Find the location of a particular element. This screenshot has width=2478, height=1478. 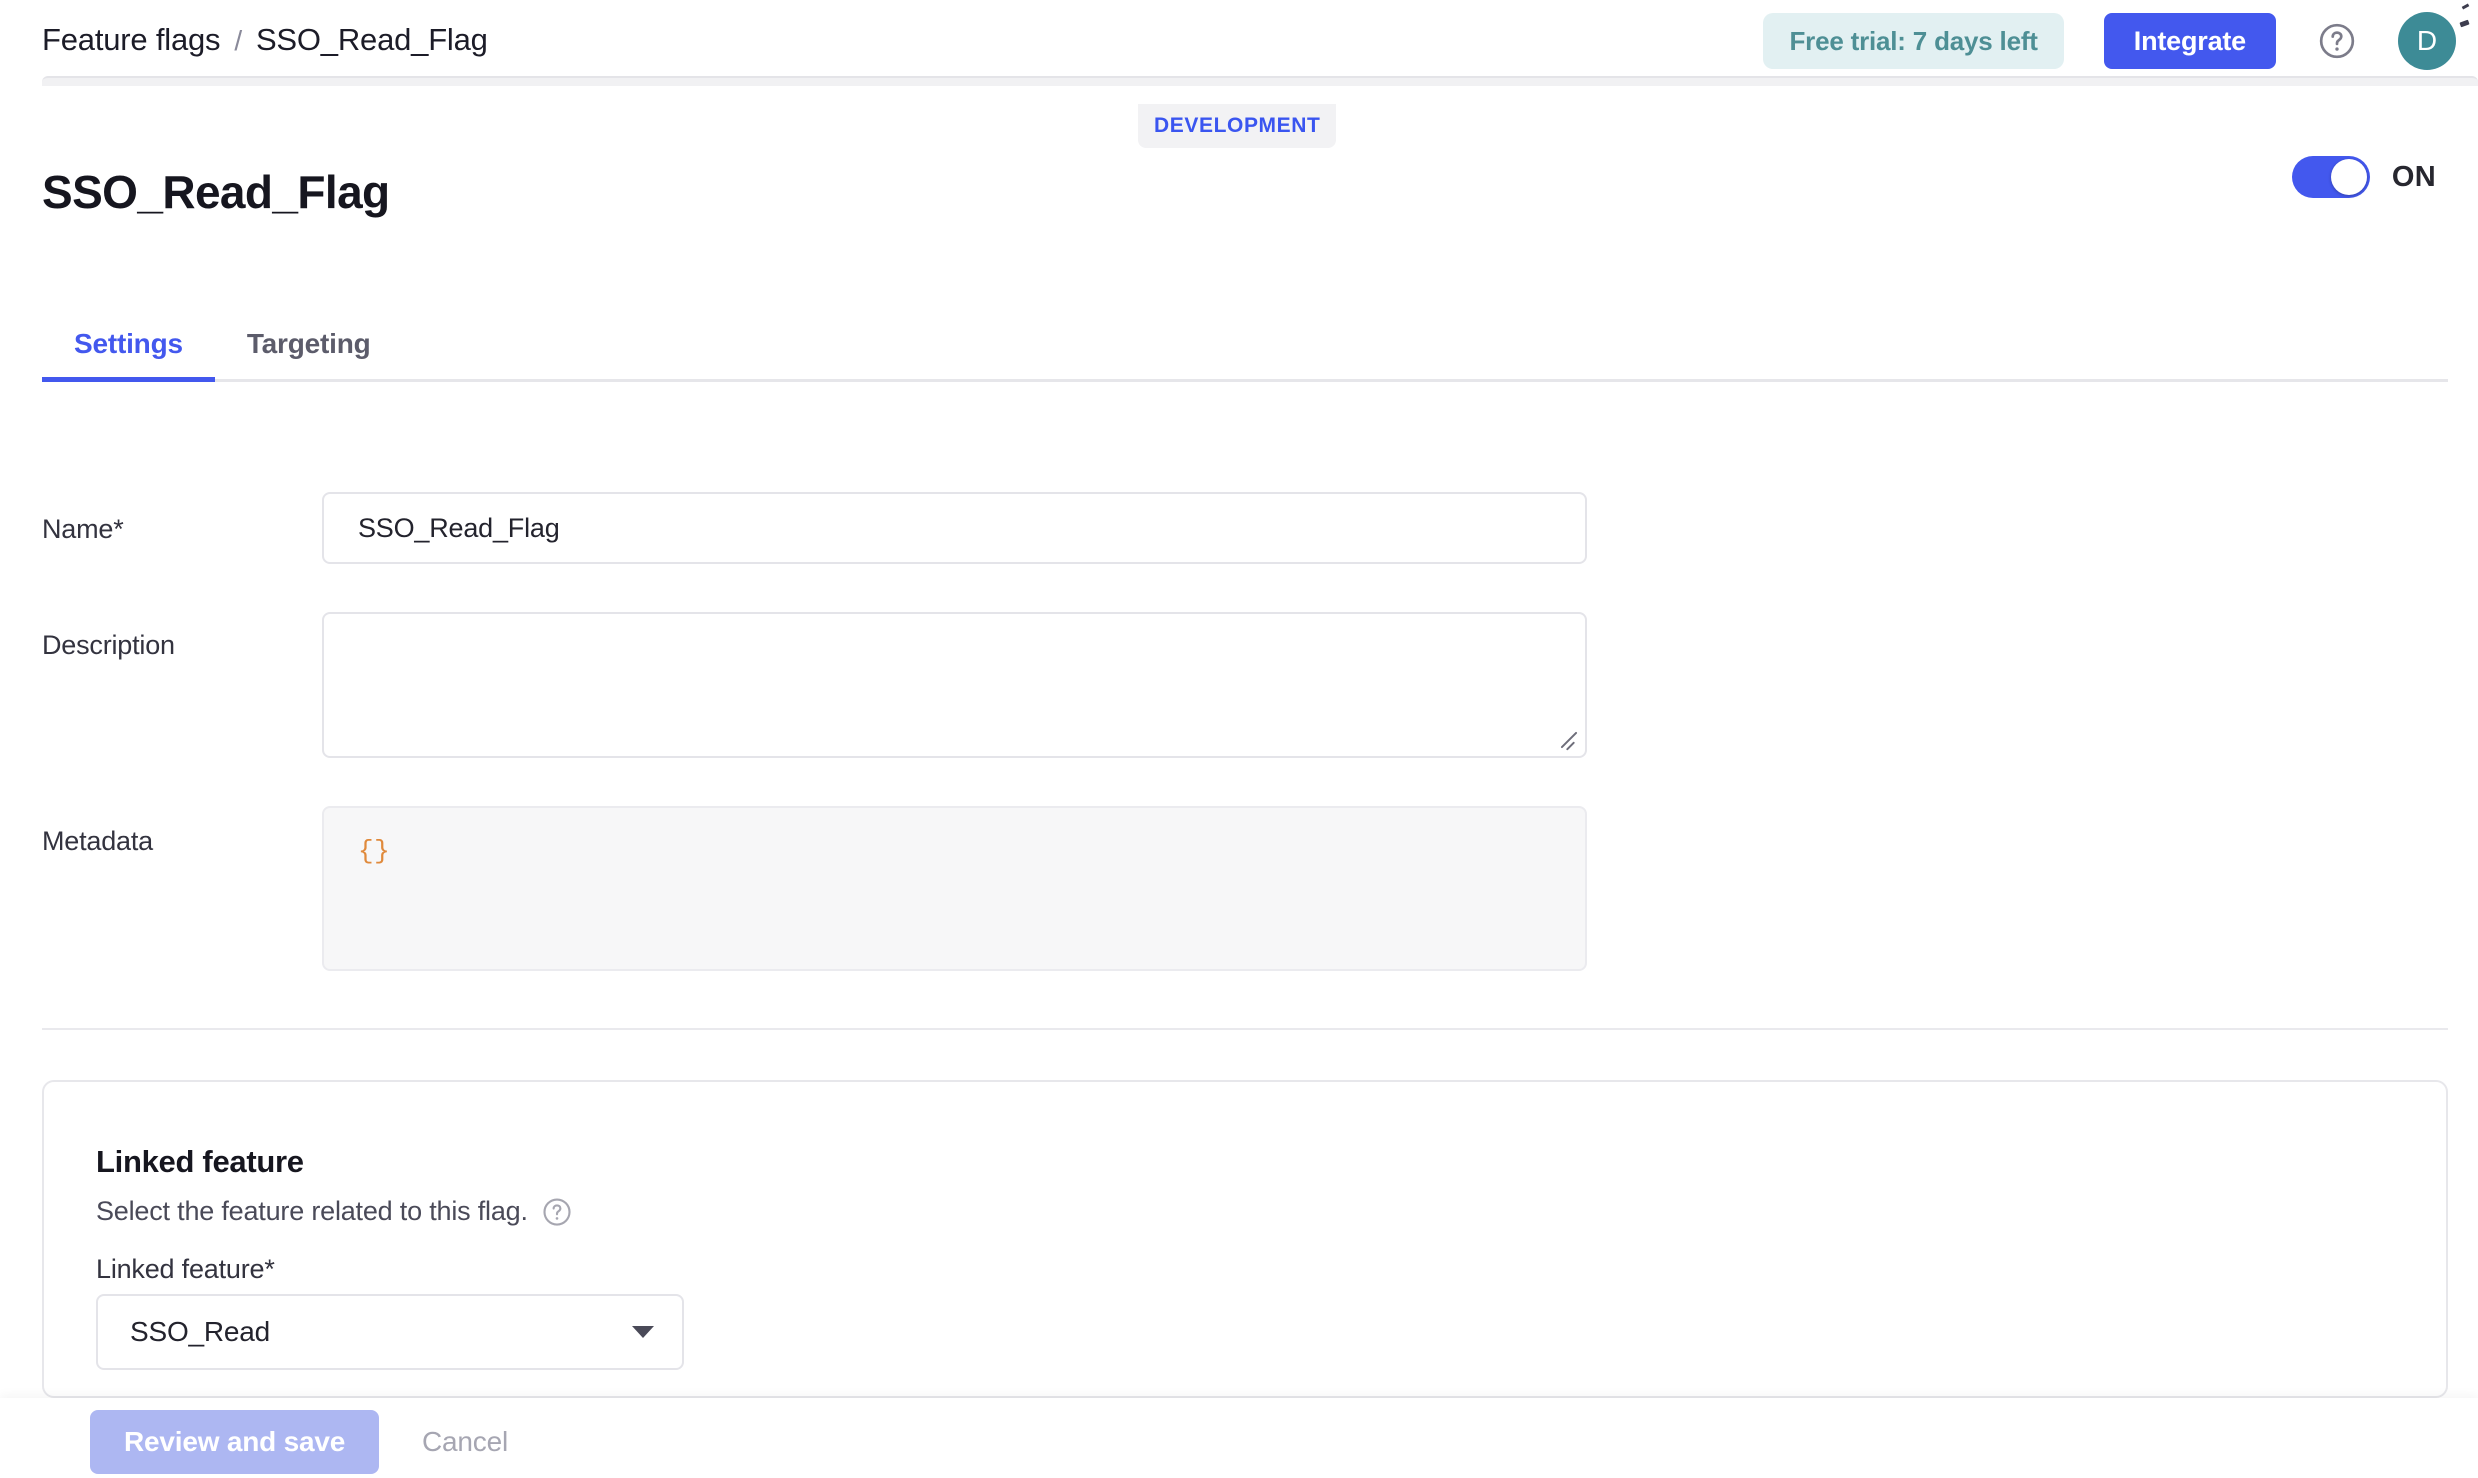

breadcrumb-feature-flags-link: Feature flags is located at coordinates (131, 40).